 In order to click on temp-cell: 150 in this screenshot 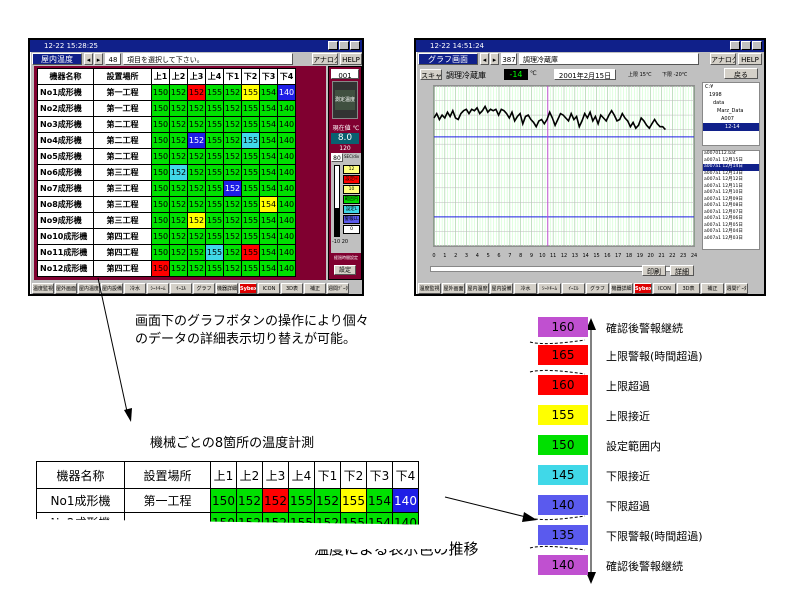, I will do `click(223, 500)`.